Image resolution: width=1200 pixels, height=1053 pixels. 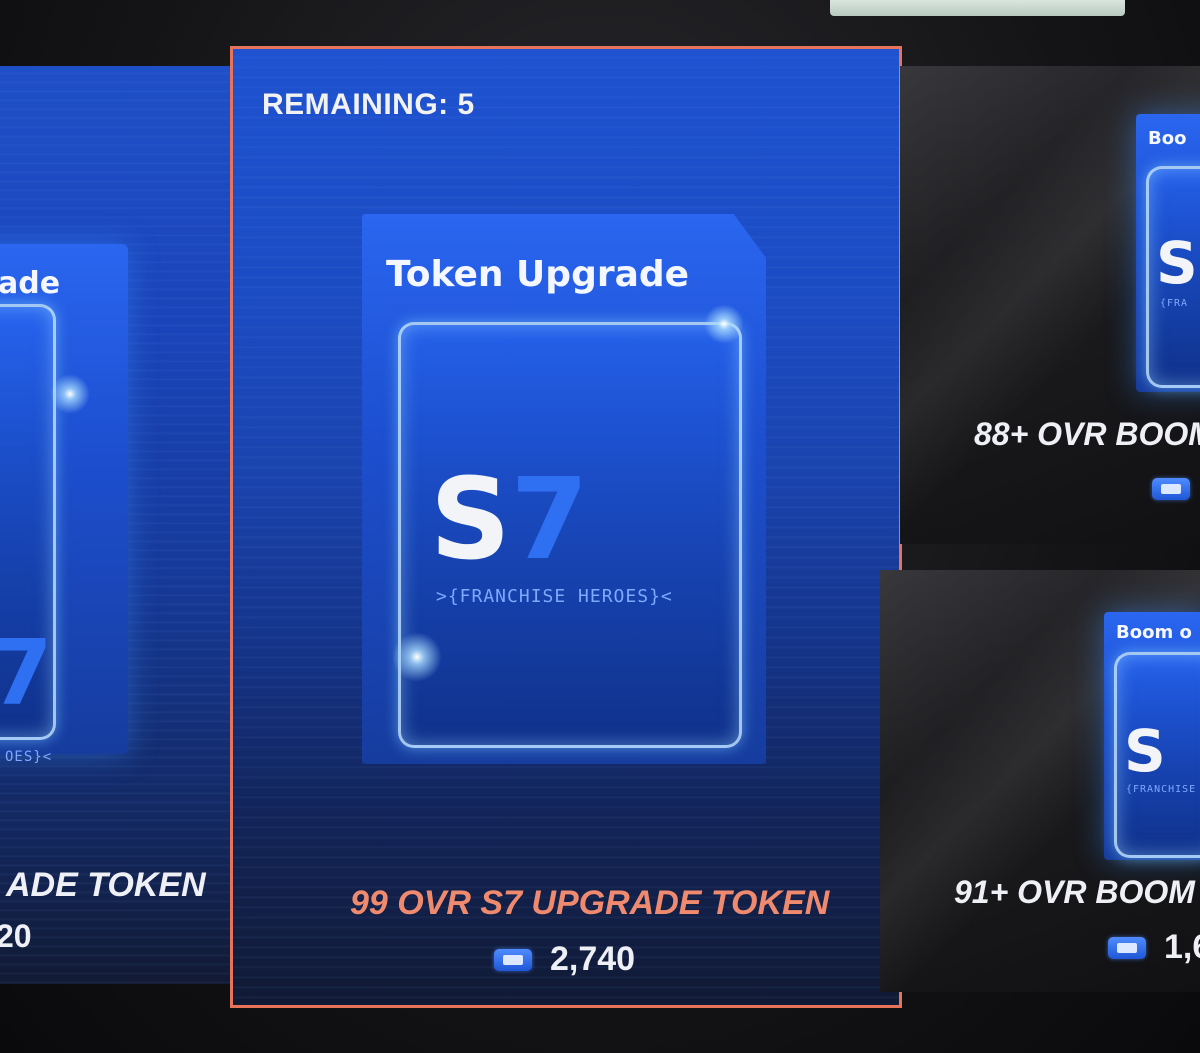 What do you see at coordinates (29, 757) in the screenshot?
I see `pack-subtitle: OES}<` at bounding box center [29, 757].